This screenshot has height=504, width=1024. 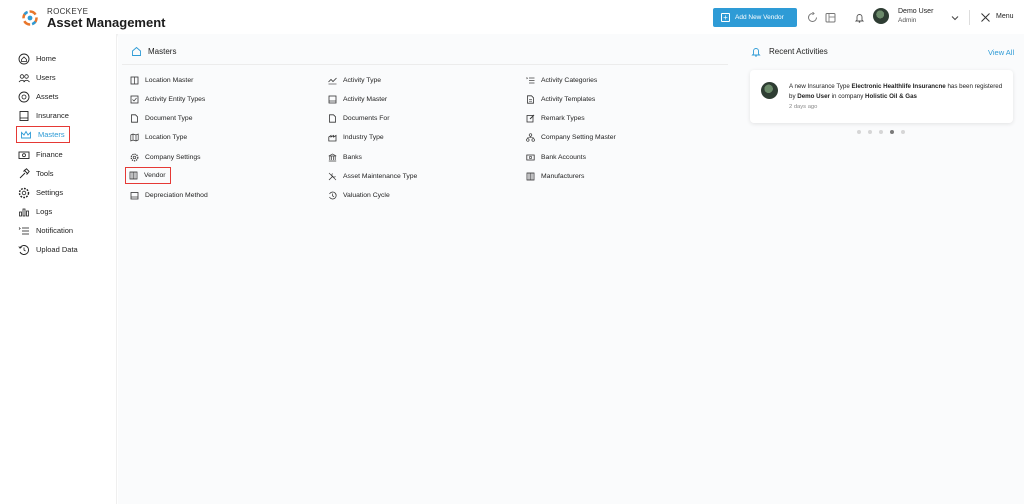 I want to click on sidebar-item-users: Users, so click(x=37, y=77).